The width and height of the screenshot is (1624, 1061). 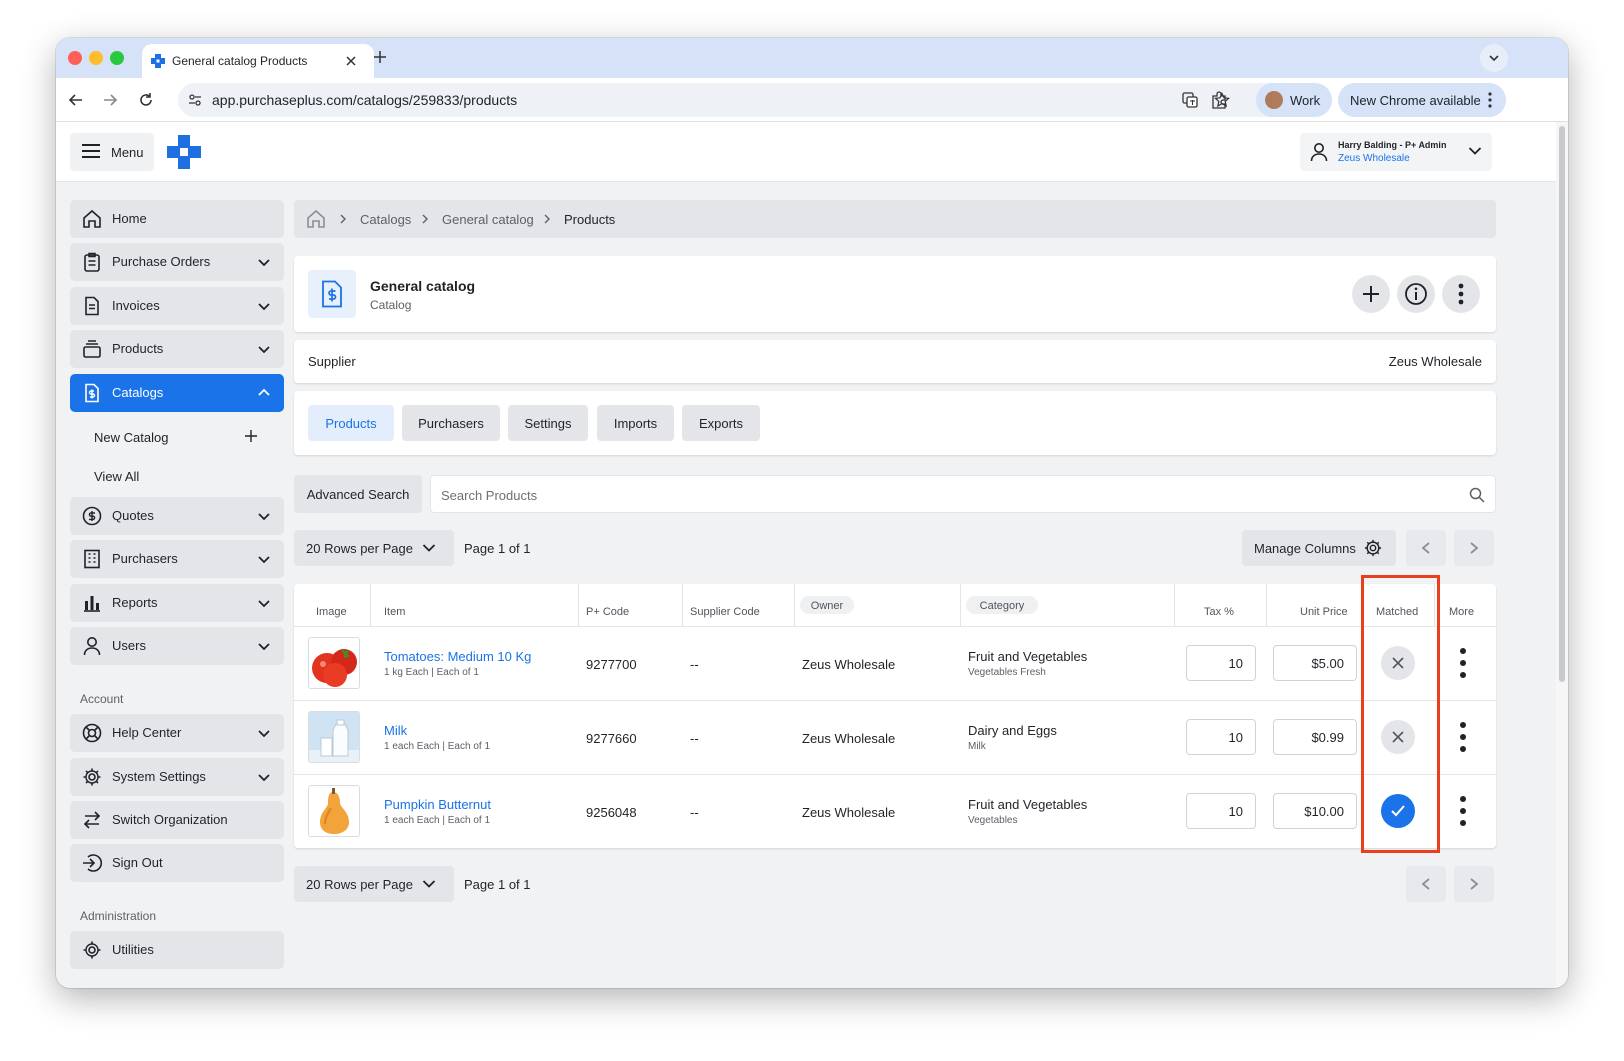 What do you see at coordinates (195, 100) in the screenshot?
I see `site-settings-icon` at bounding box center [195, 100].